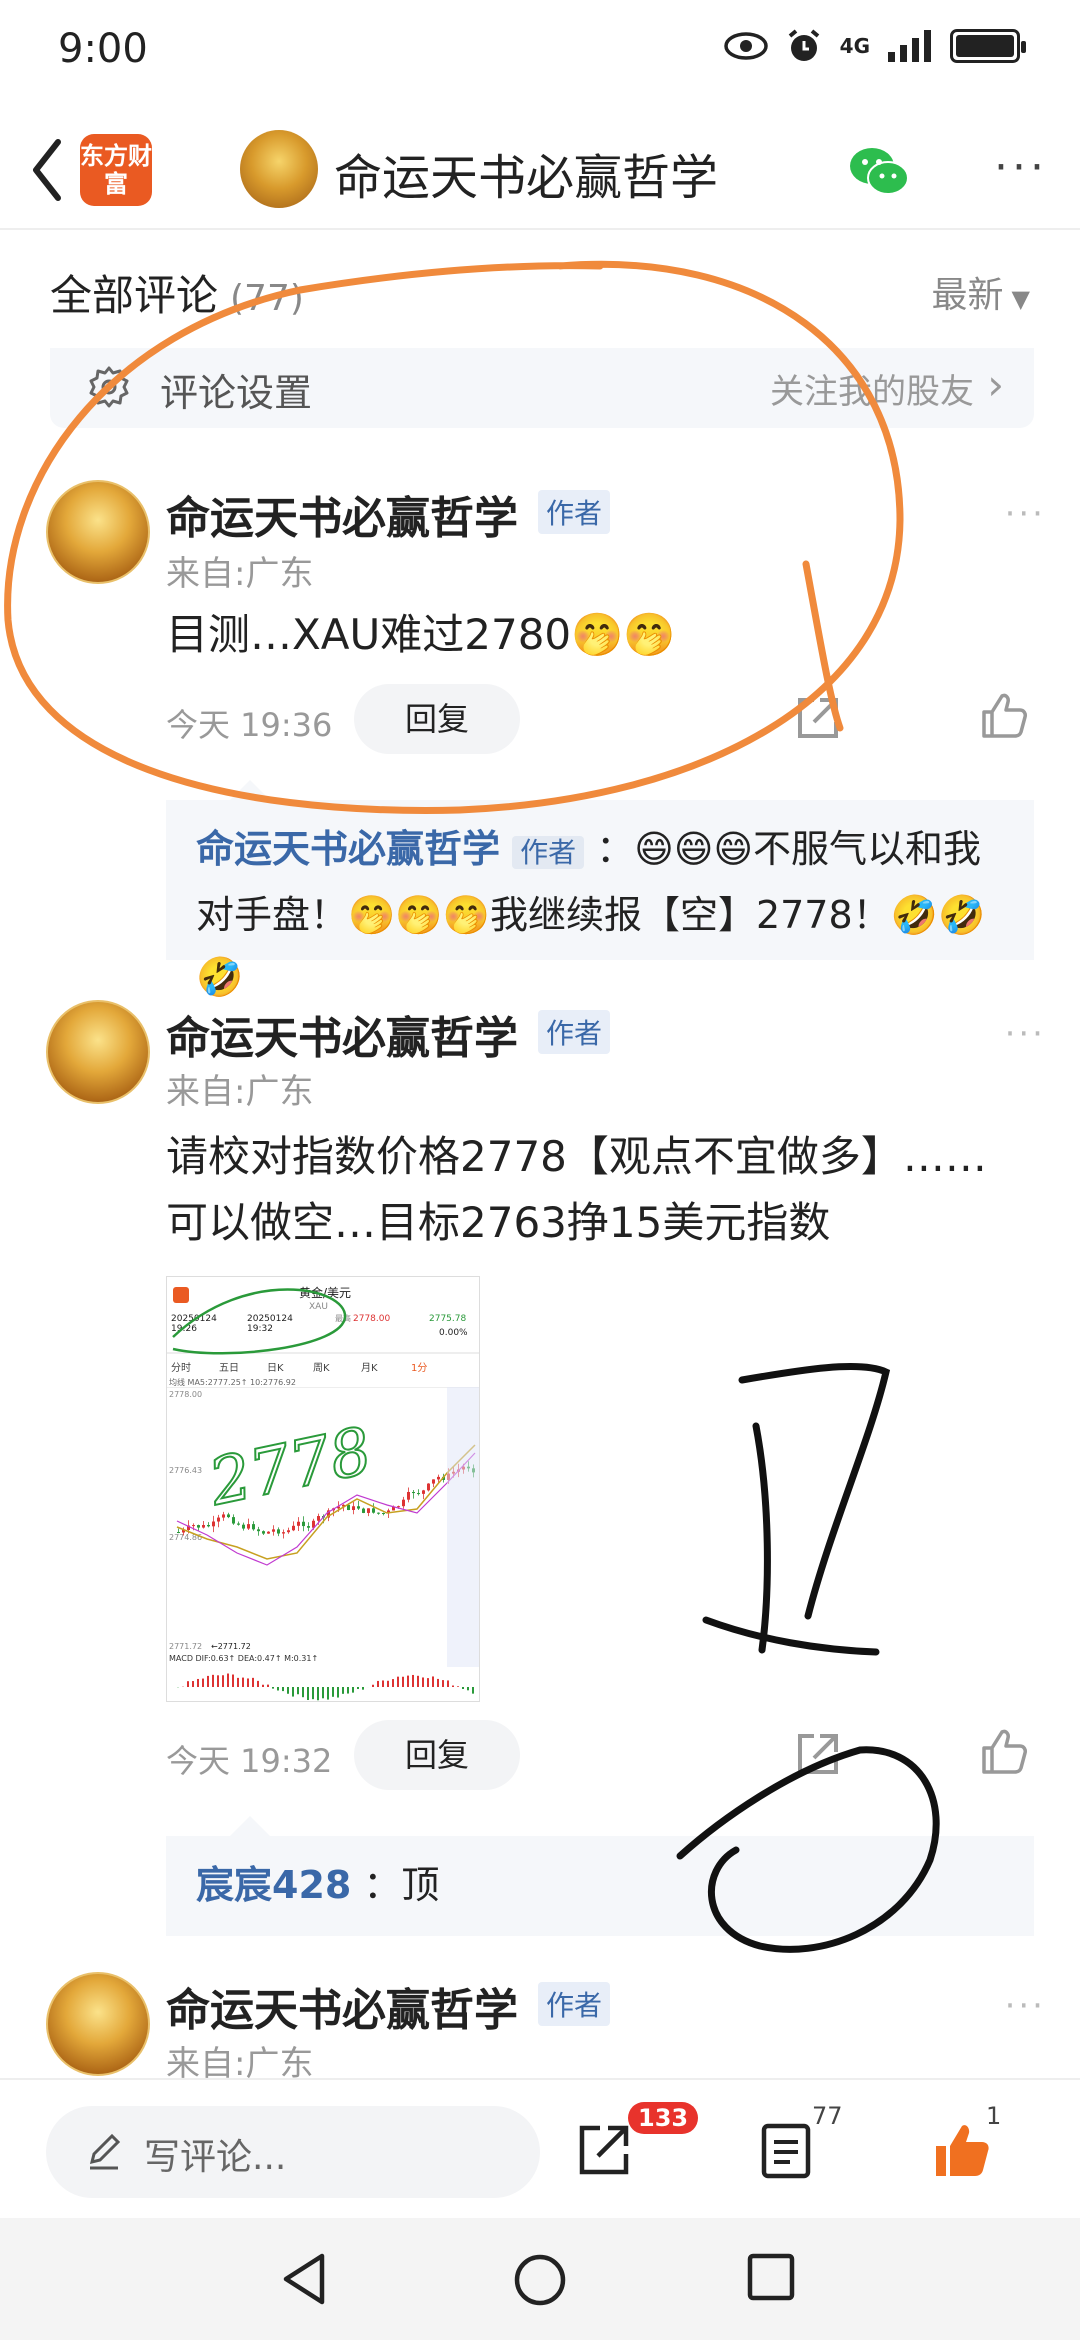 This screenshot has width=1080, height=2340. I want to click on thumb-level: 2771.72, so click(185, 1646).